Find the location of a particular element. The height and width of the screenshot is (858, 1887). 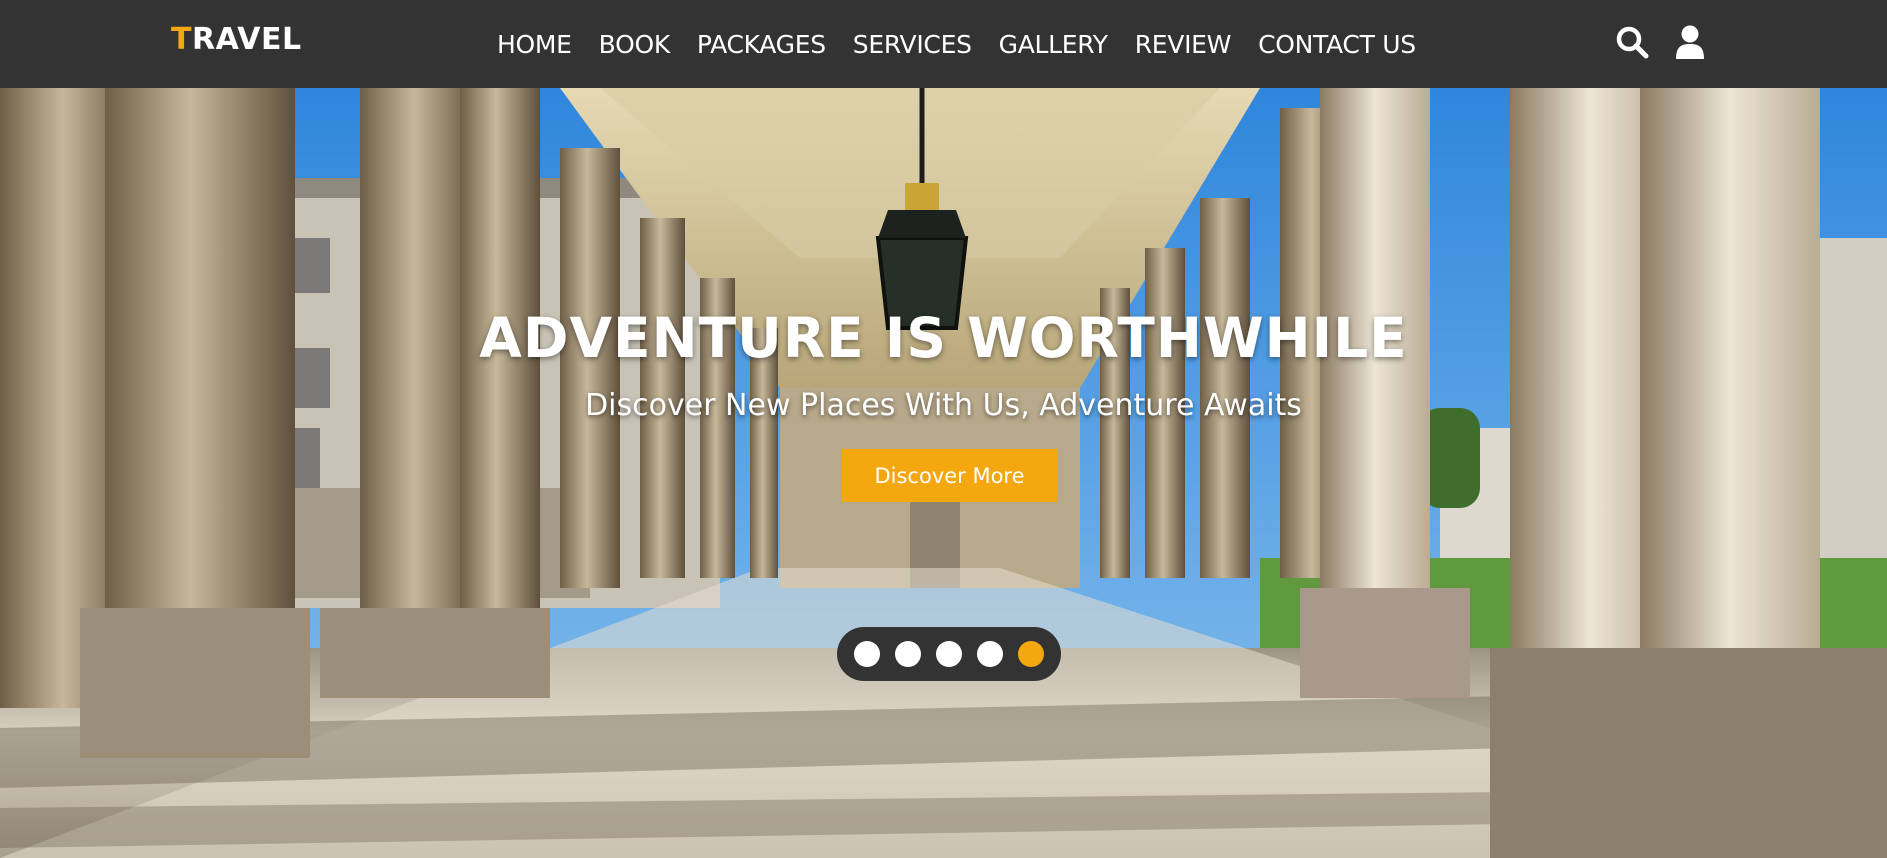

nav-gallery: GALLERY is located at coordinates (1053, 44).